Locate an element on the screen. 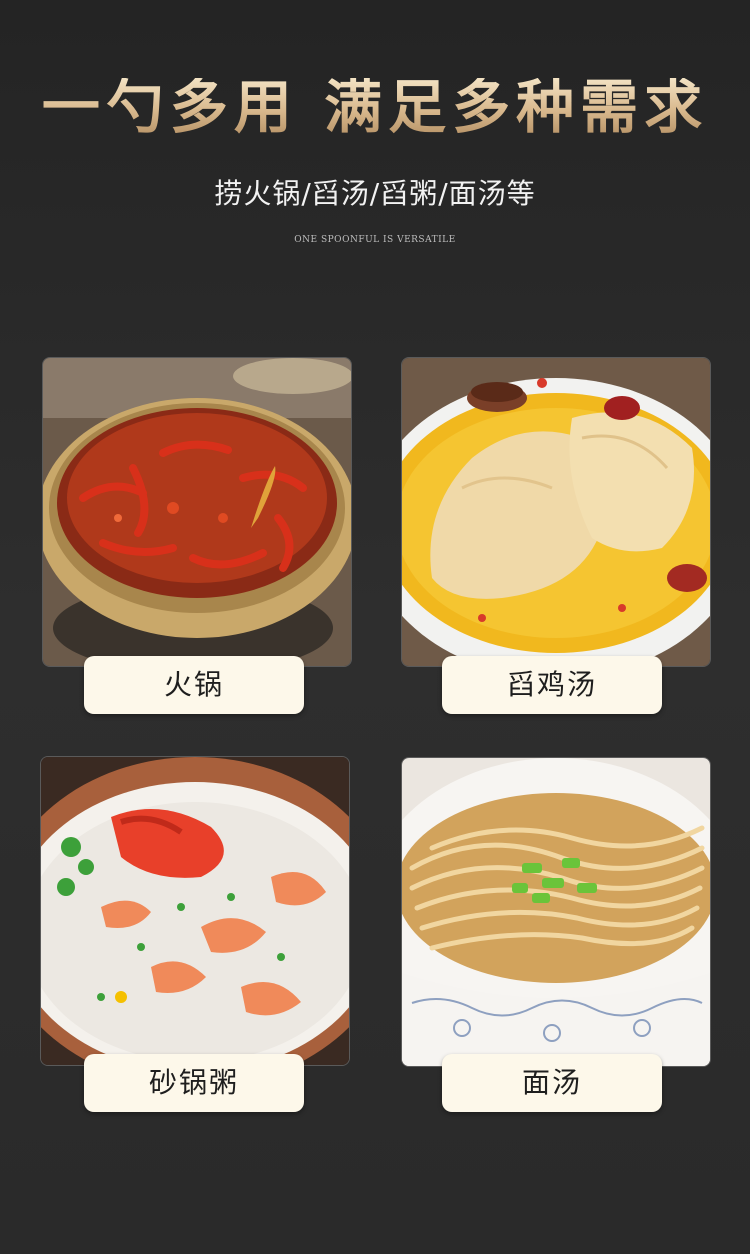 The width and height of the screenshot is (750, 1254). noodle-soup-image is located at coordinates (556, 912).